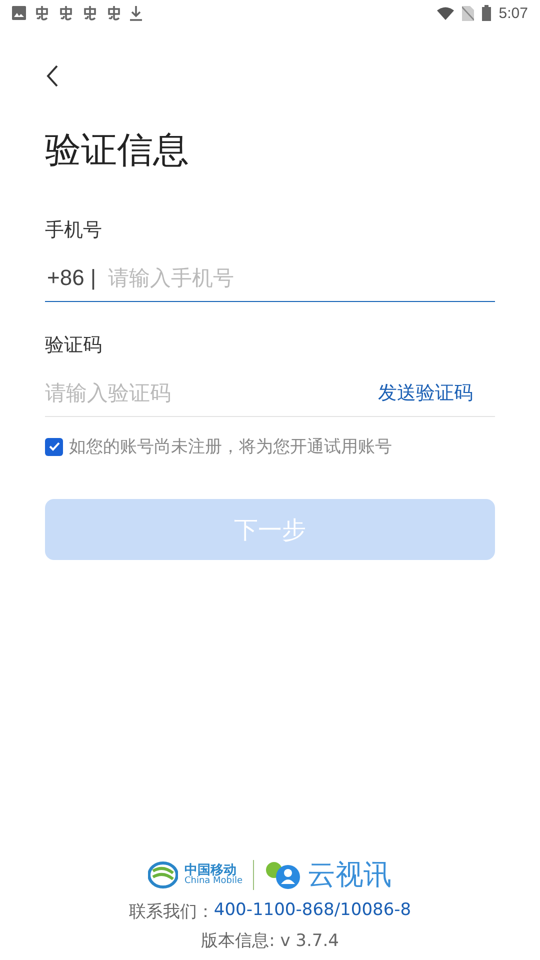 Image resolution: width=540 pixels, height=960 pixels. I want to click on send-code-link: 发送验证码, so click(425, 393).